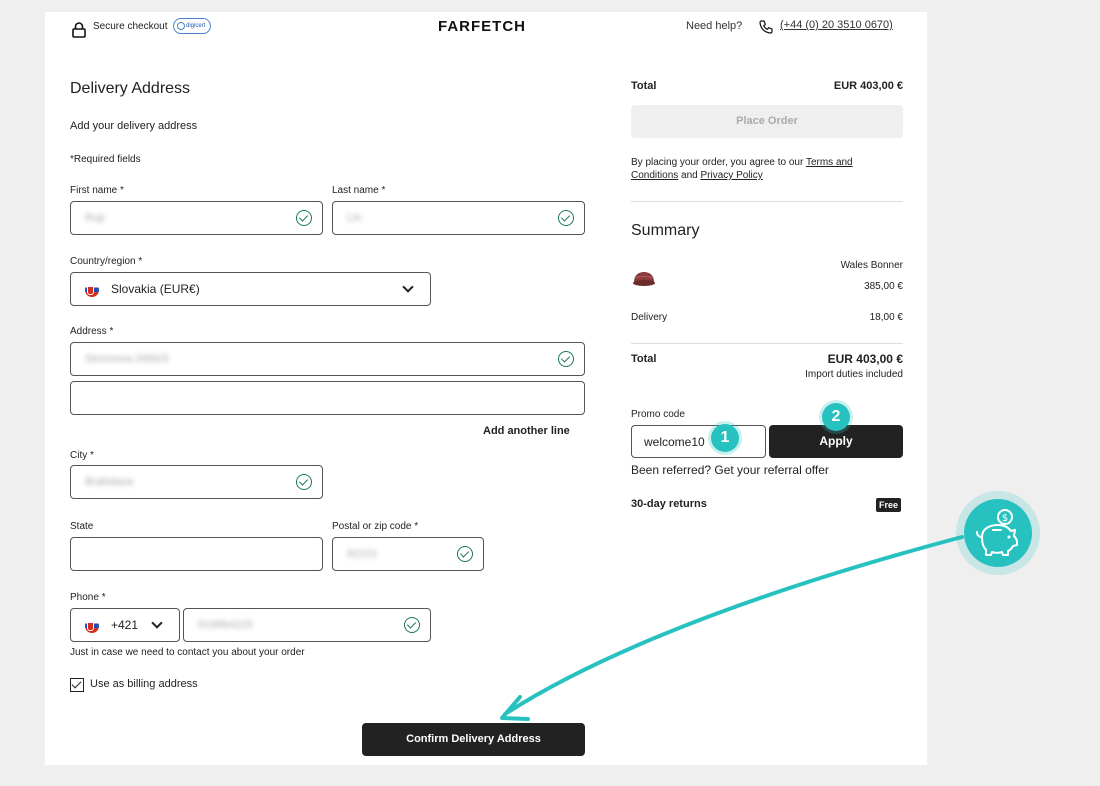 The image size is (1100, 786). Describe the element at coordinates (732, 628) in the screenshot. I see `annotation-arrow` at that location.